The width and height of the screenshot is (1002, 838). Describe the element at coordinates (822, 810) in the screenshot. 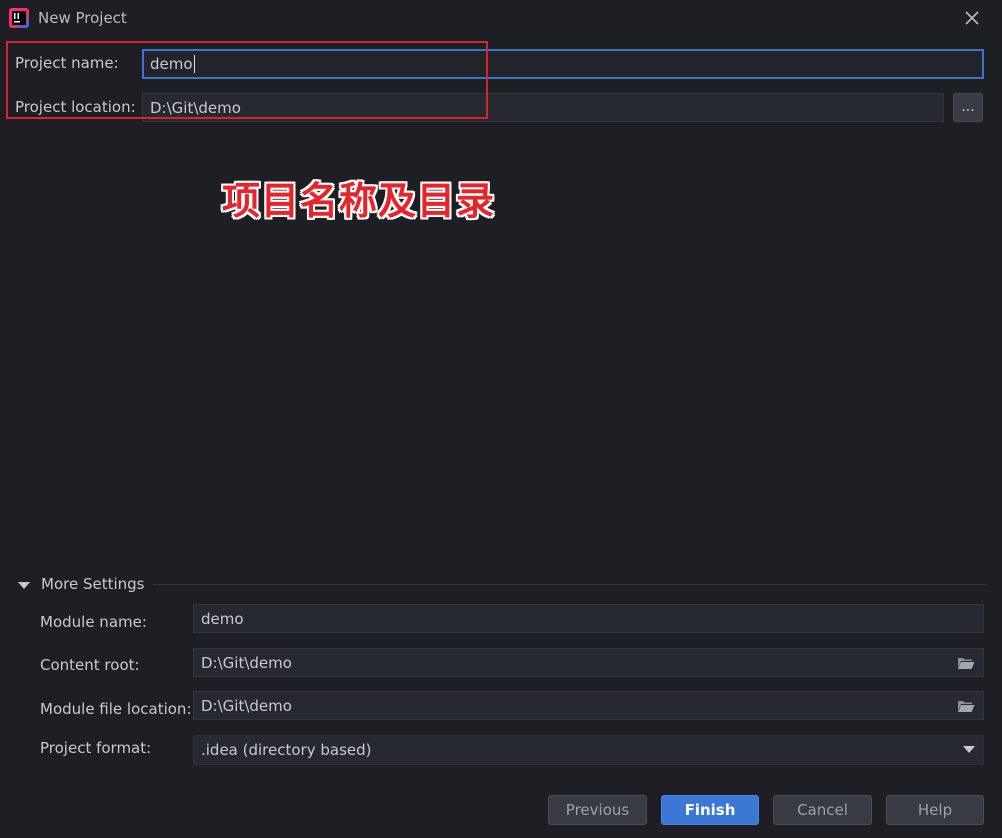

I see `cancel-button: Cancel` at that location.